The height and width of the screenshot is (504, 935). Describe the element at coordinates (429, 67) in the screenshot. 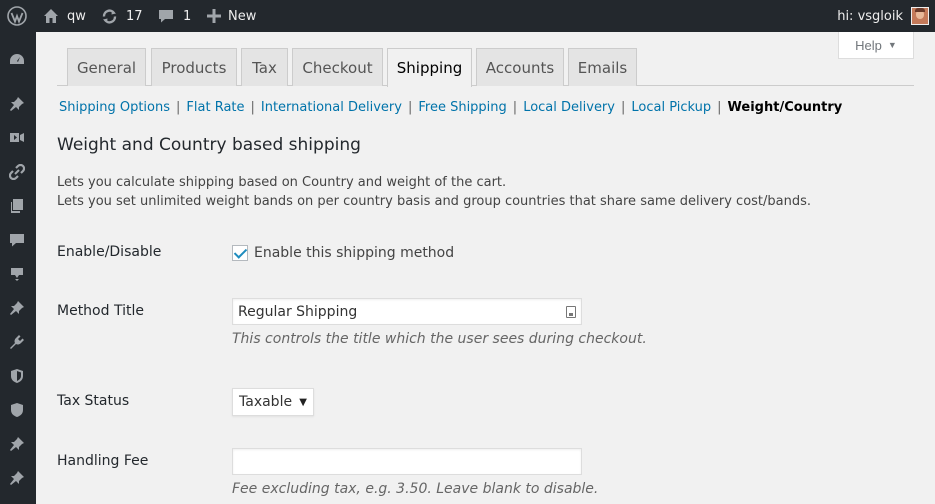

I see `tab-shipping: Shipping` at that location.